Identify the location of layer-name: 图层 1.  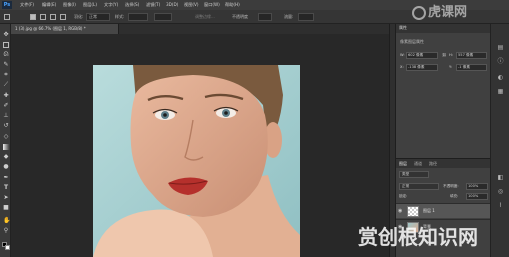
(429, 210).